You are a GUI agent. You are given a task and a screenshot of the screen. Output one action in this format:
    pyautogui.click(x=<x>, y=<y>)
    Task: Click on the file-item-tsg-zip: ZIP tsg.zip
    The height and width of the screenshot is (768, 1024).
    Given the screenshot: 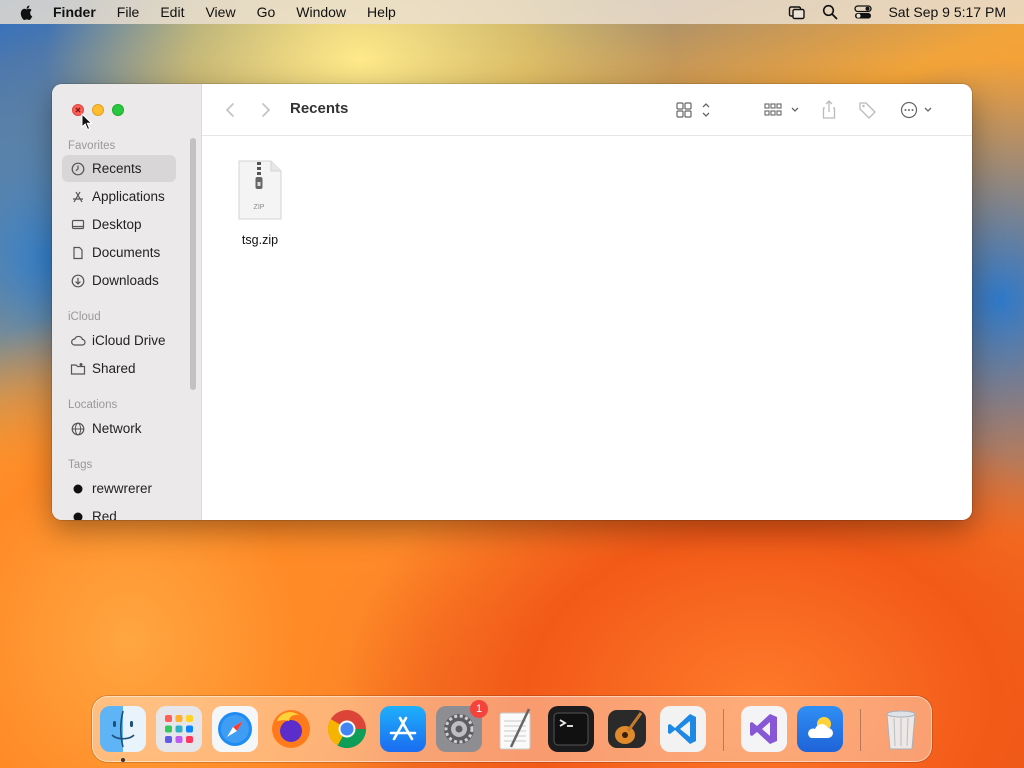 What is the action you would take?
    pyautogui.click(x=260, y=203)
    